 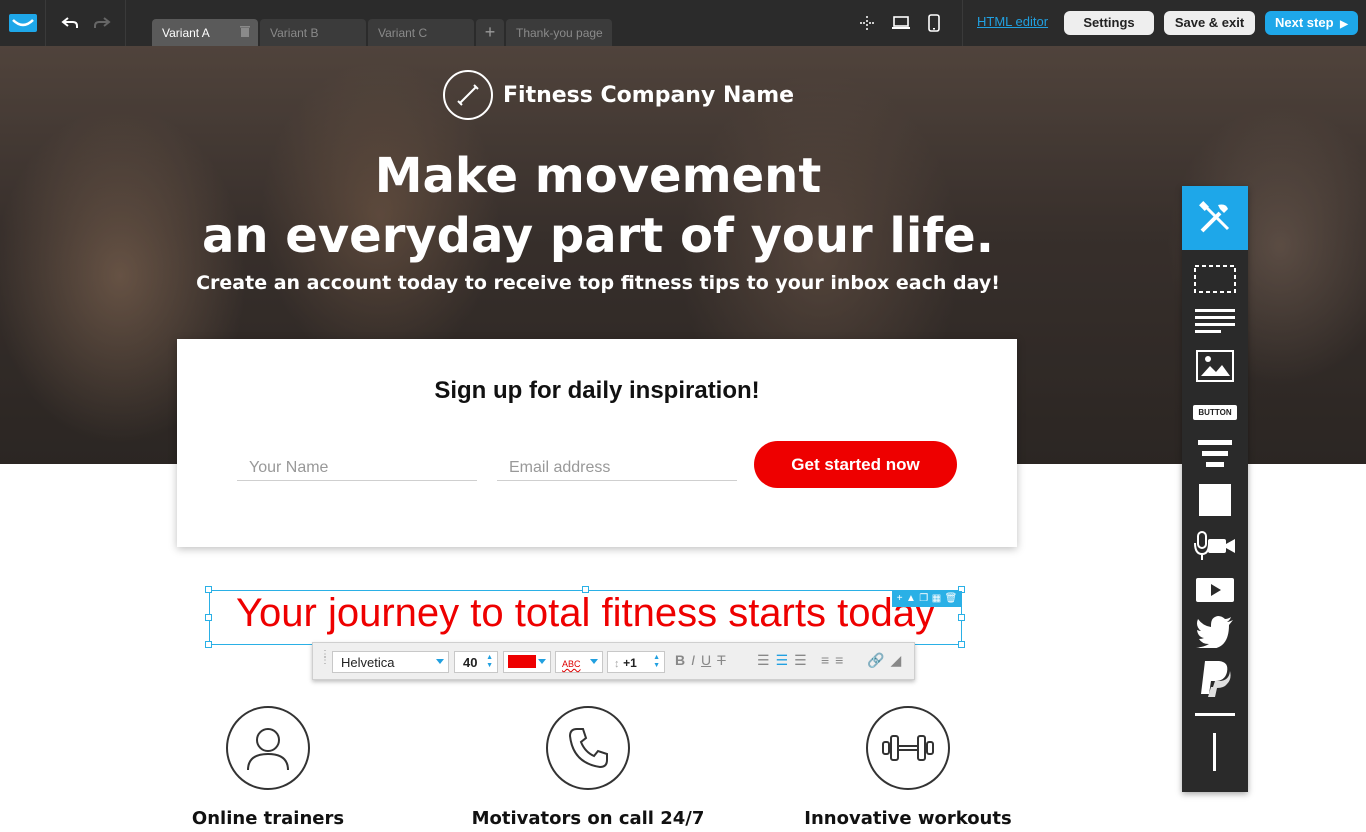 I want to click on settings-button: Settings, so click(x=1109, y=23).